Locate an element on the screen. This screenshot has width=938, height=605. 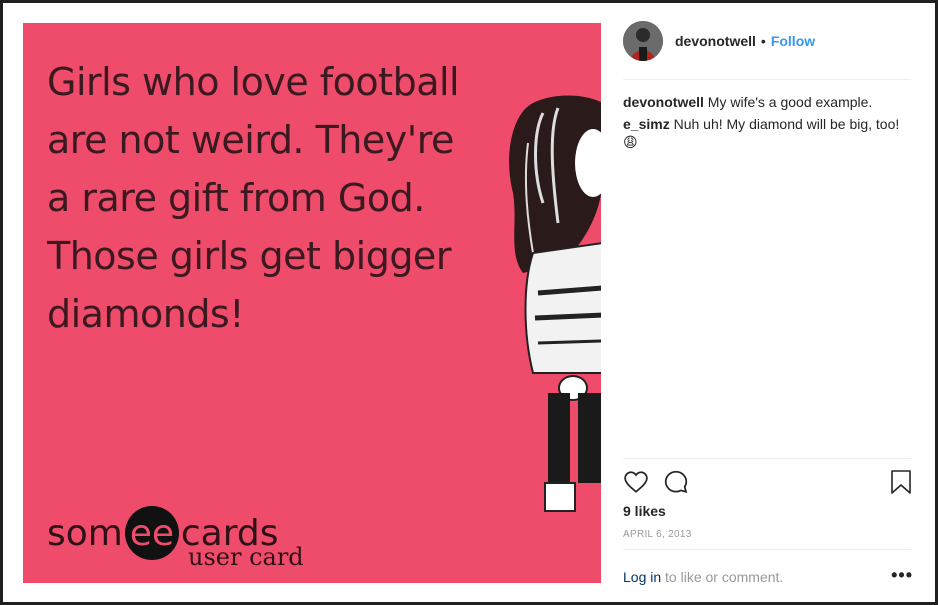
login-link: Log in is located at coordinates (642, 577).